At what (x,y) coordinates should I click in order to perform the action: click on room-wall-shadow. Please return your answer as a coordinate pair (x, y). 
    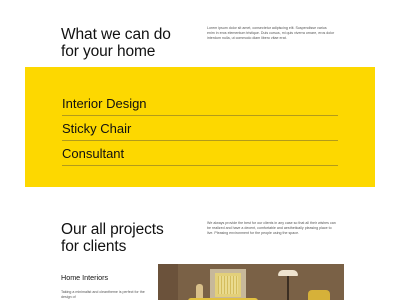
    Looking at the image, I should click on (168, 282).